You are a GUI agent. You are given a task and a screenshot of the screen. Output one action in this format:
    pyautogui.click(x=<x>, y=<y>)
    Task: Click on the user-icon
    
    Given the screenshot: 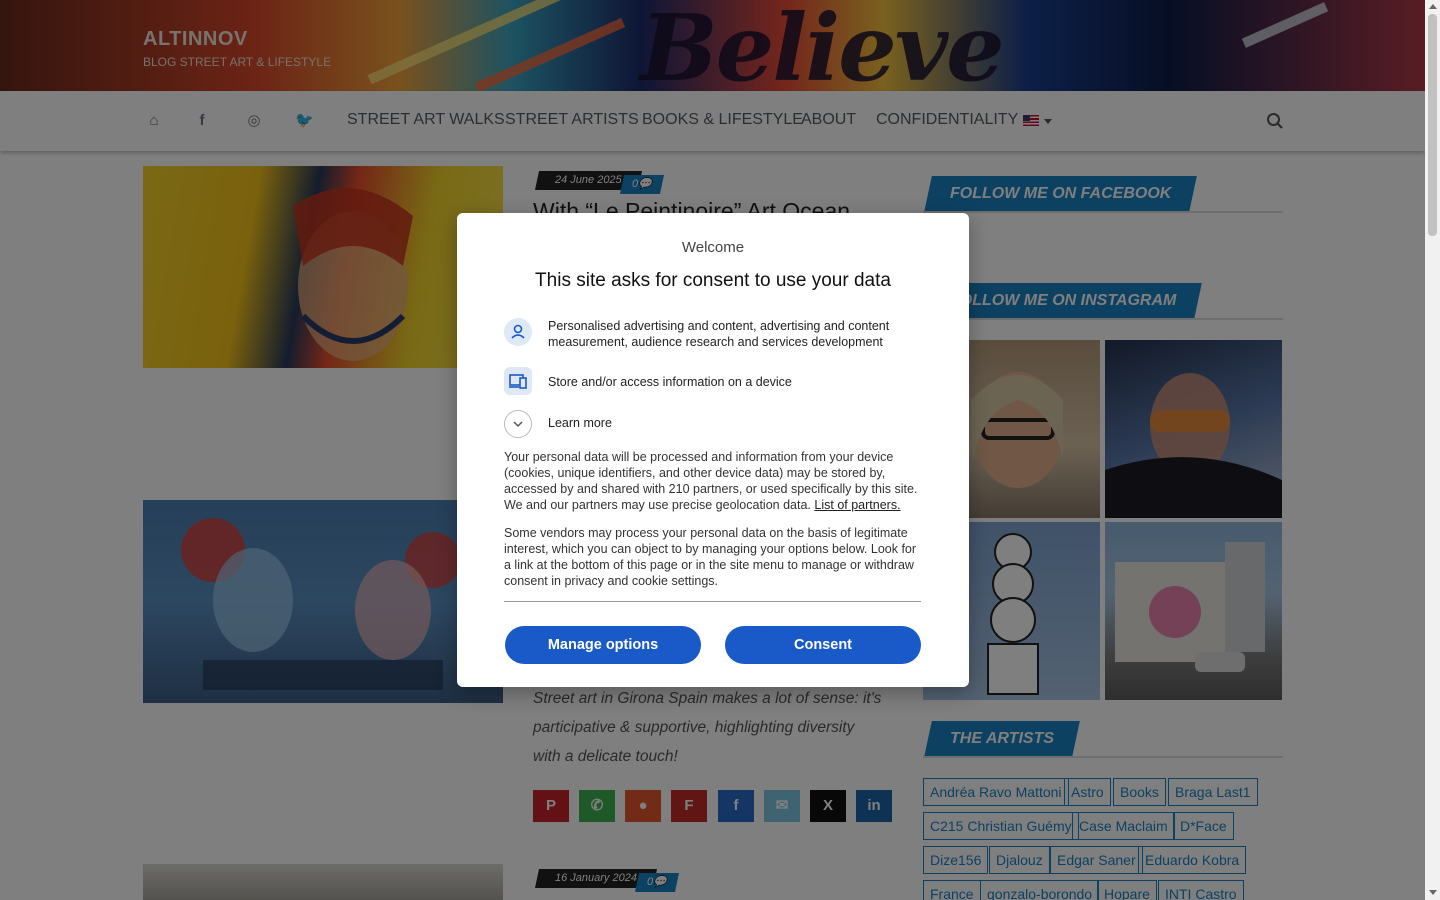 What is the action you would take?
    pyautogui.click(x=518, y=332)
    